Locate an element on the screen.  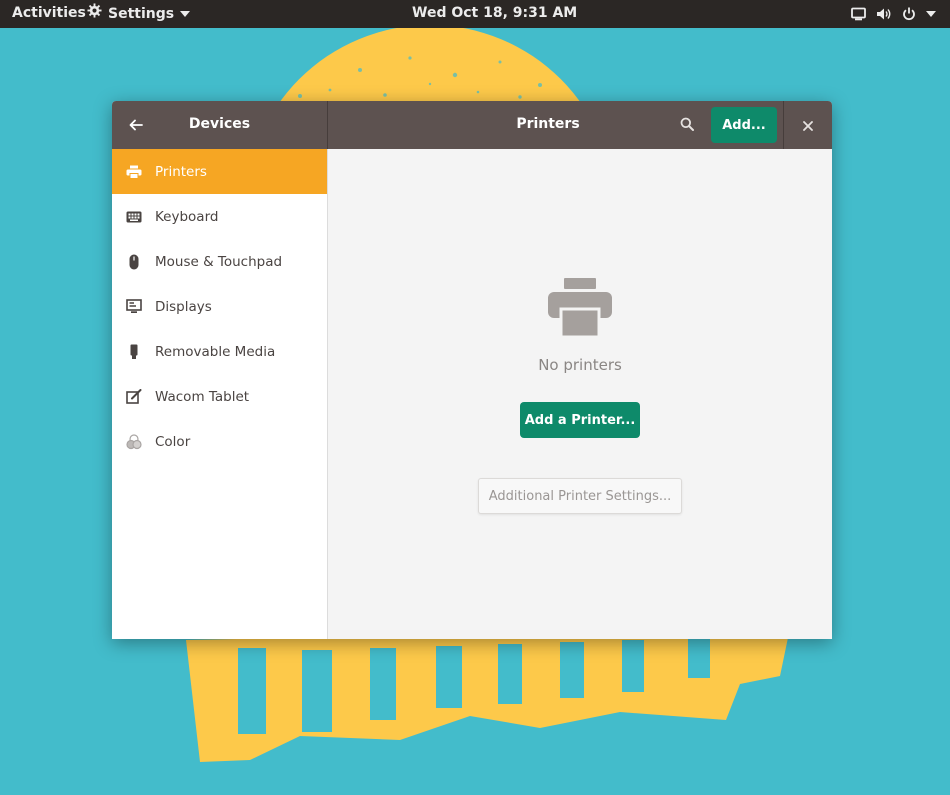
mouse-icon is located at coordinates (134, 262).